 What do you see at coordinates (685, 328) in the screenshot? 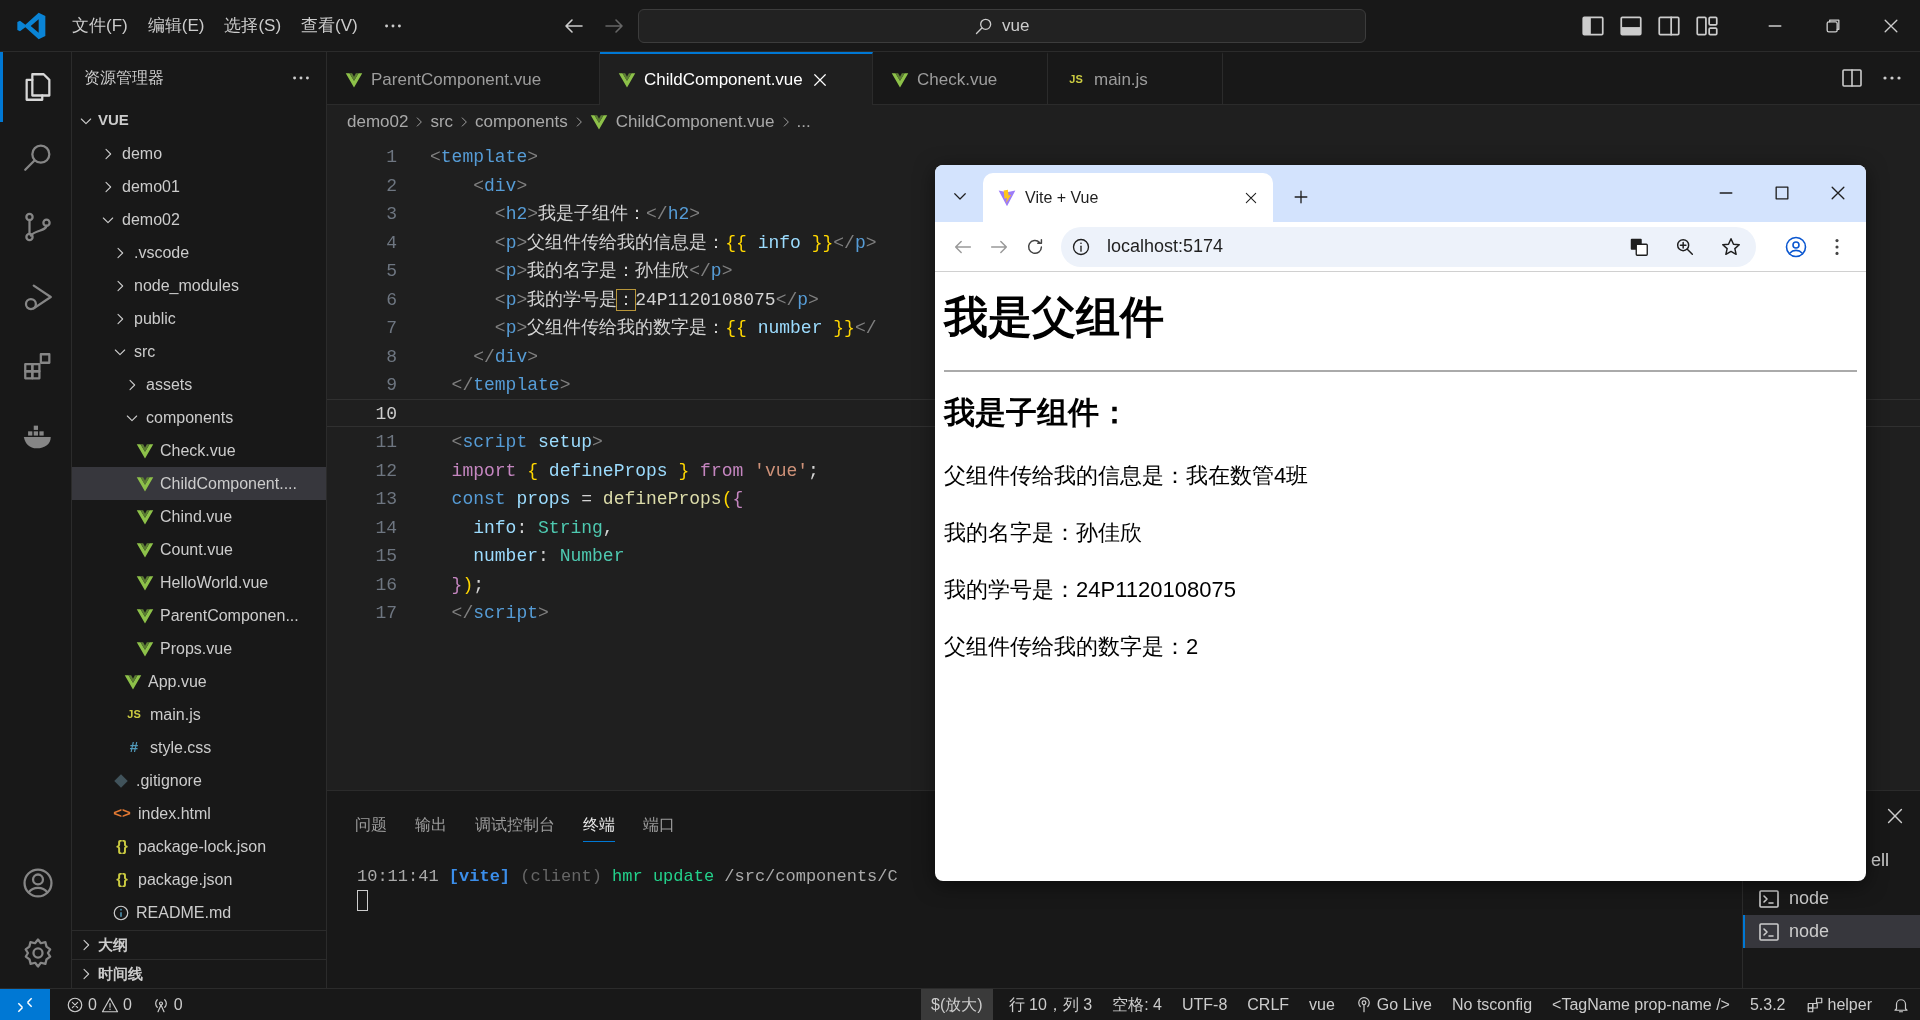
I see `code-line: <p>父组件传给我的数字是：{{ number }}</` at bounding box center [685, 328].